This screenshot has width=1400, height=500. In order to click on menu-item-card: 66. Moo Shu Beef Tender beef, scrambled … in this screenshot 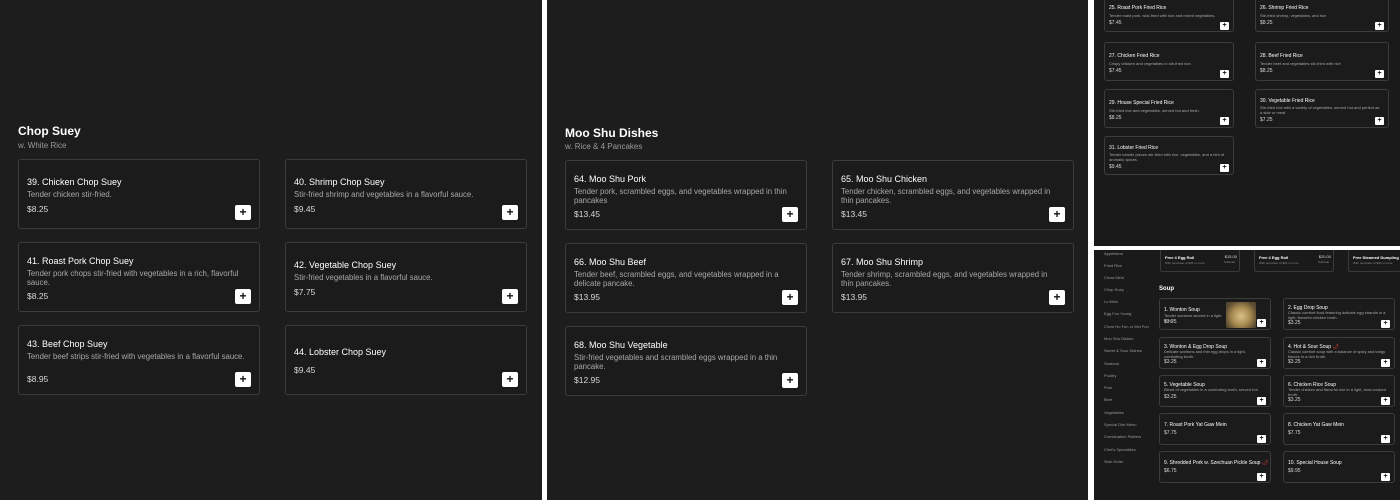, I will do `click(686, 278)`.